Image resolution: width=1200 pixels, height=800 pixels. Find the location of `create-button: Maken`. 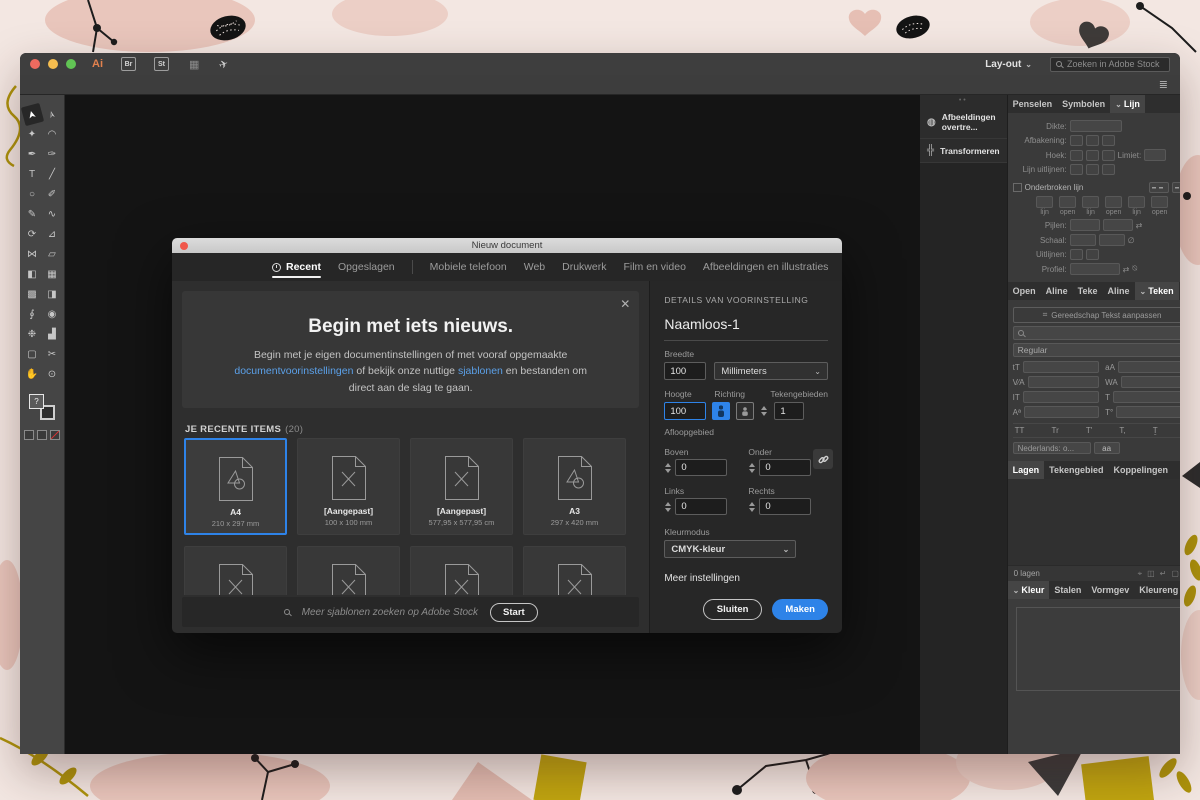

create-button: Maken is located at coordinates (800, 609).